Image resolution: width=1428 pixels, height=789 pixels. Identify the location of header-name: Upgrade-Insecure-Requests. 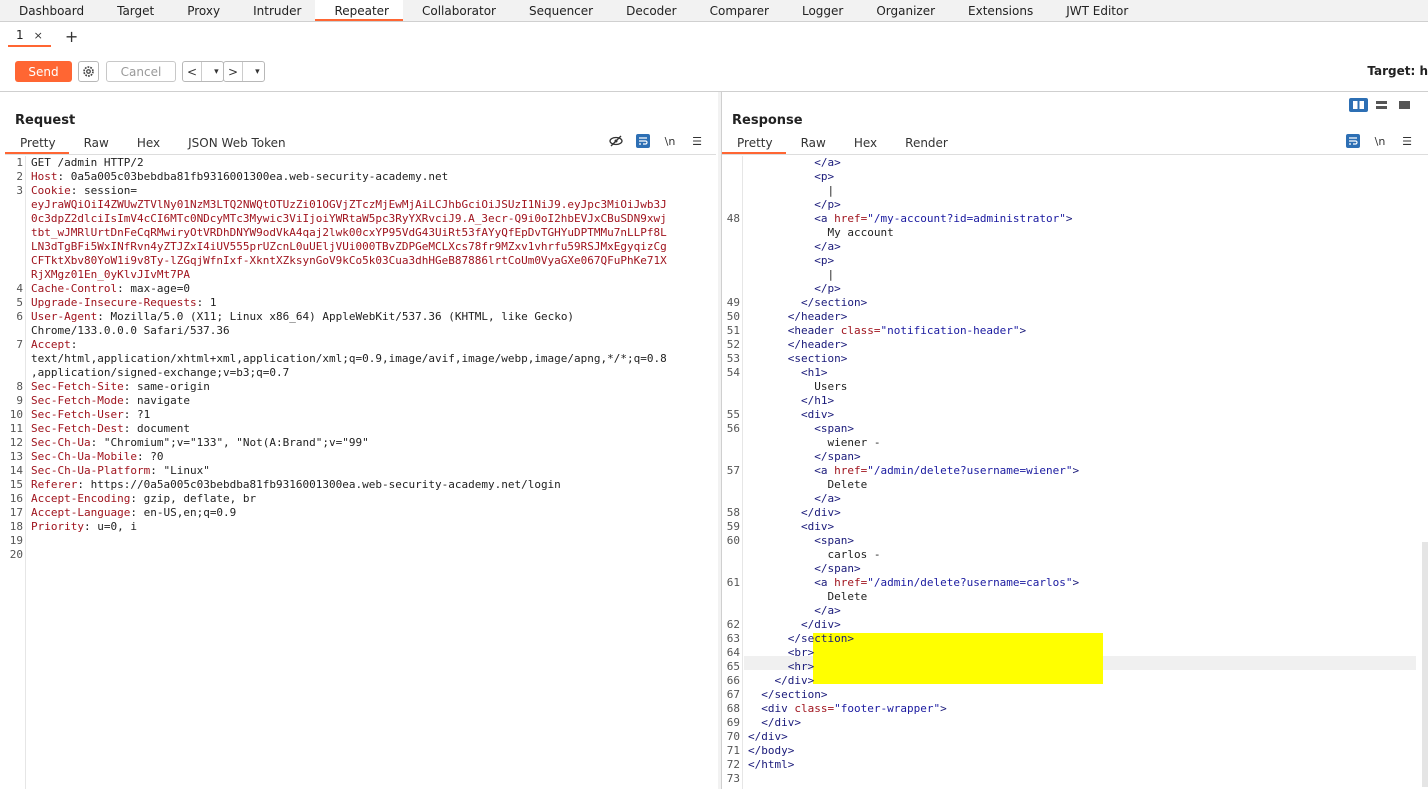
(114, 302).